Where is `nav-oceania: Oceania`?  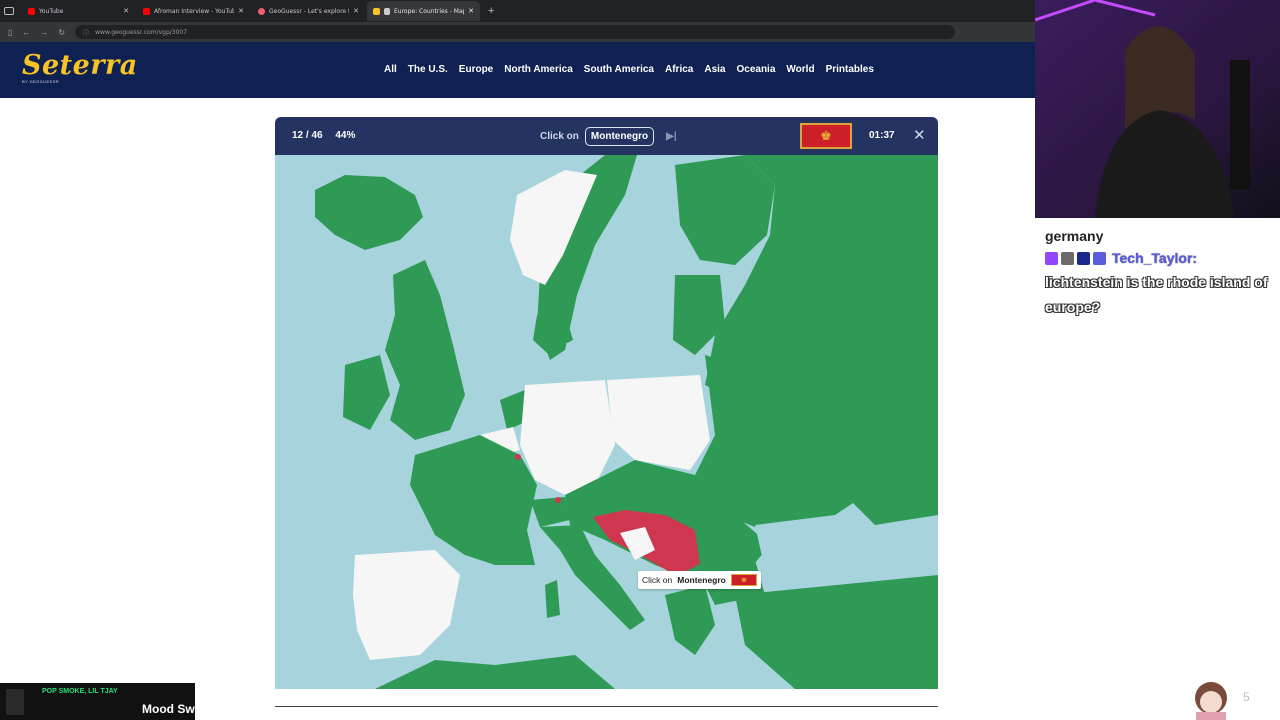 nav-oceania: Oceania is located at coordinates (755, 69).